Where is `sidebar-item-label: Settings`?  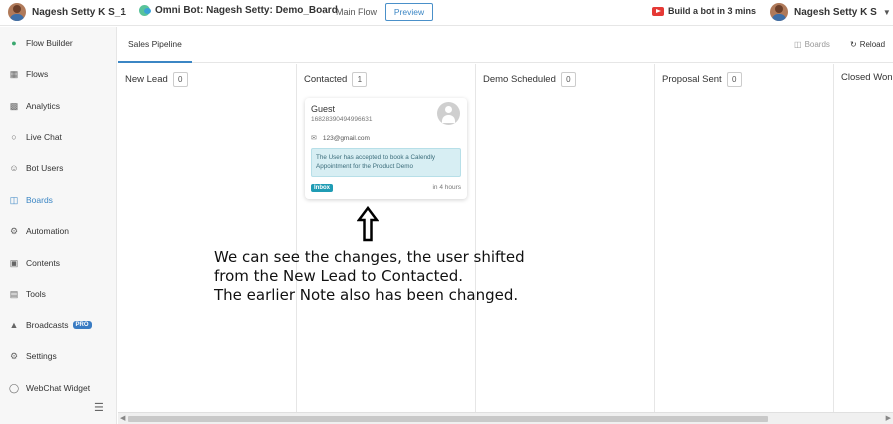
sidebar-item-label: Settings is located at coordinates (41, 356).